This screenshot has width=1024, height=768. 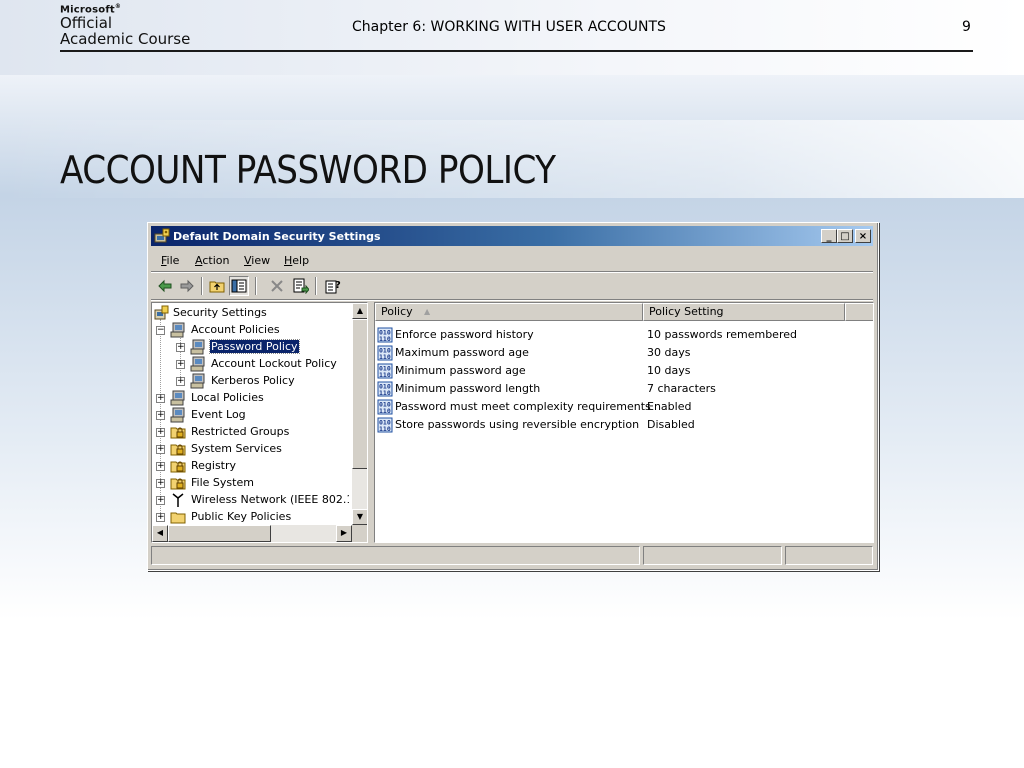 What do you see at coordinates (239, 286) in the screenshot?
I see `show-hide-tree-icon` at bounding box center [239, 286].